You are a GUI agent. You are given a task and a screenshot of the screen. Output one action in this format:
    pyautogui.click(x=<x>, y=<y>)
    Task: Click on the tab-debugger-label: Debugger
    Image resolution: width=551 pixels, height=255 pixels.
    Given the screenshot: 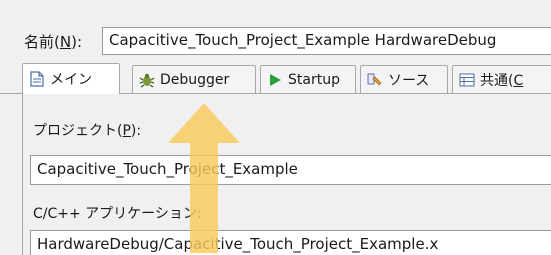 What is the action you would take?
    pyautogui.click(x=195, y=79)
    